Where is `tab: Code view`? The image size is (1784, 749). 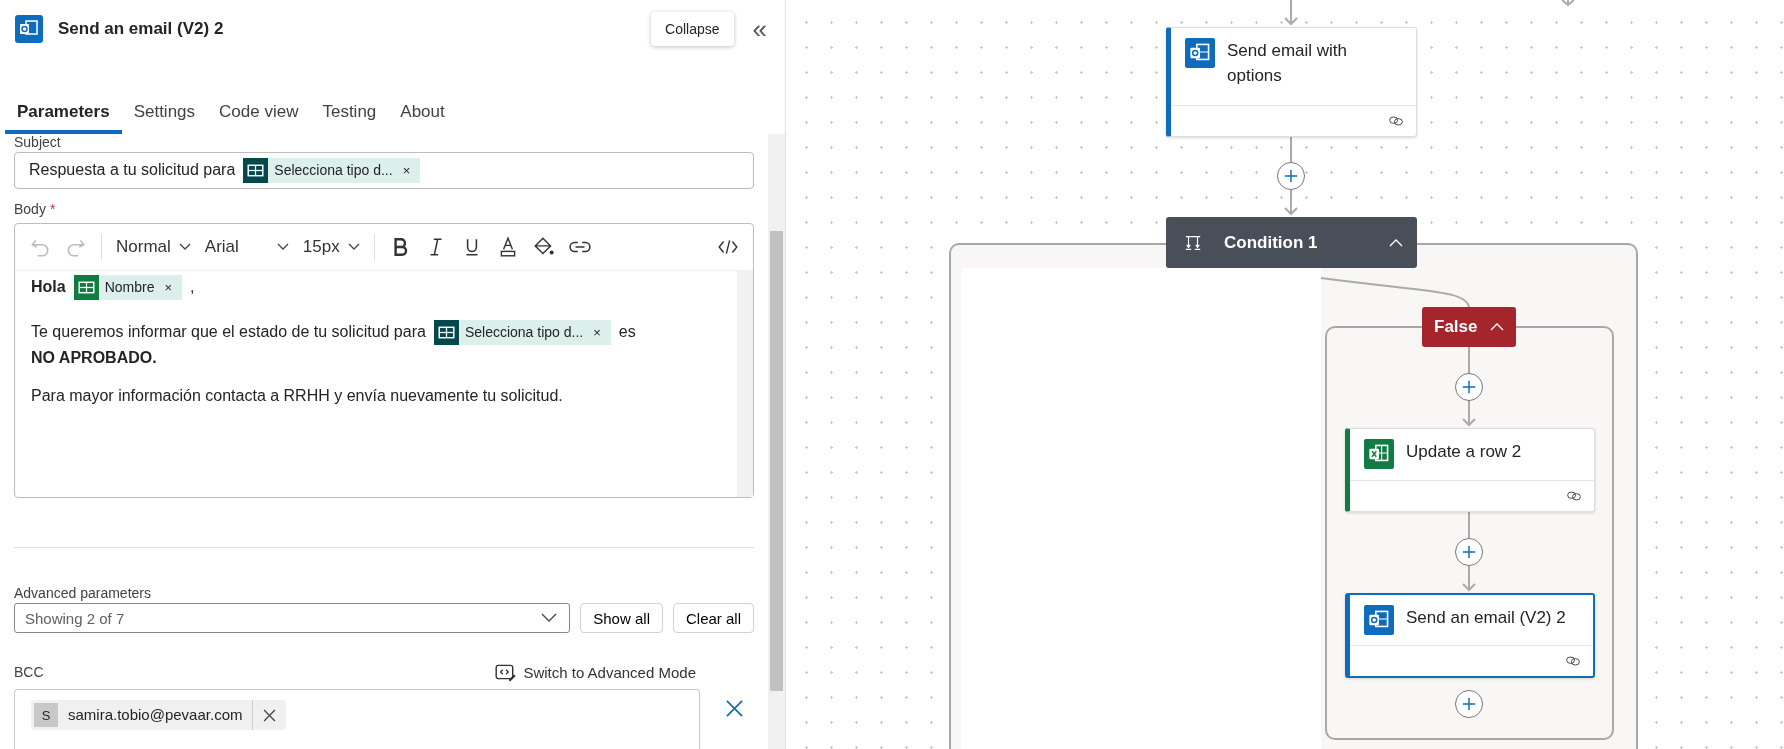
tab: Code view is located at coordinates (259, 116).